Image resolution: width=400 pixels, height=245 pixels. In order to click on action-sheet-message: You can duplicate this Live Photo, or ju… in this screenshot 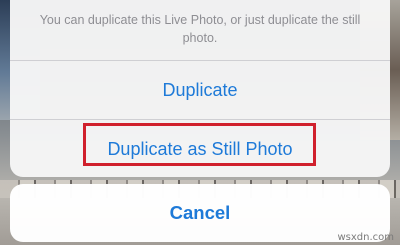, I will do `click(200, 29)`.